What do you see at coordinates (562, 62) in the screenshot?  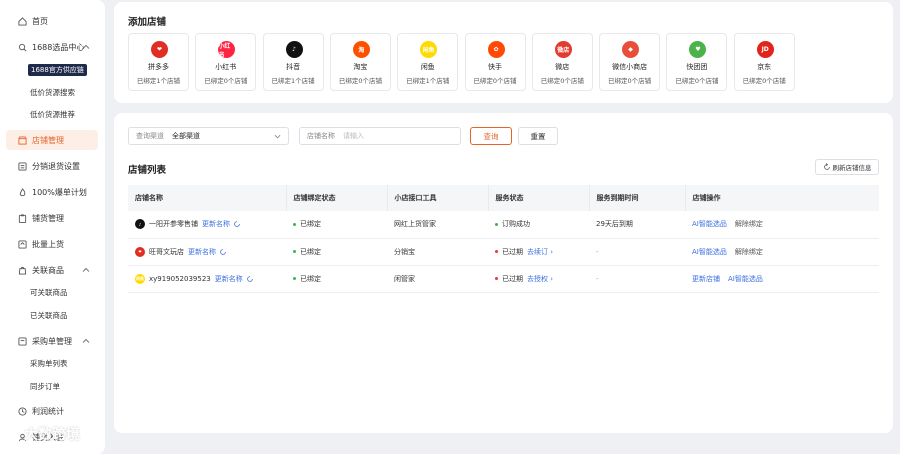 I see `platform-tile: 微店 微店 已绑定0个店铺` at bounding box center [562, 62].